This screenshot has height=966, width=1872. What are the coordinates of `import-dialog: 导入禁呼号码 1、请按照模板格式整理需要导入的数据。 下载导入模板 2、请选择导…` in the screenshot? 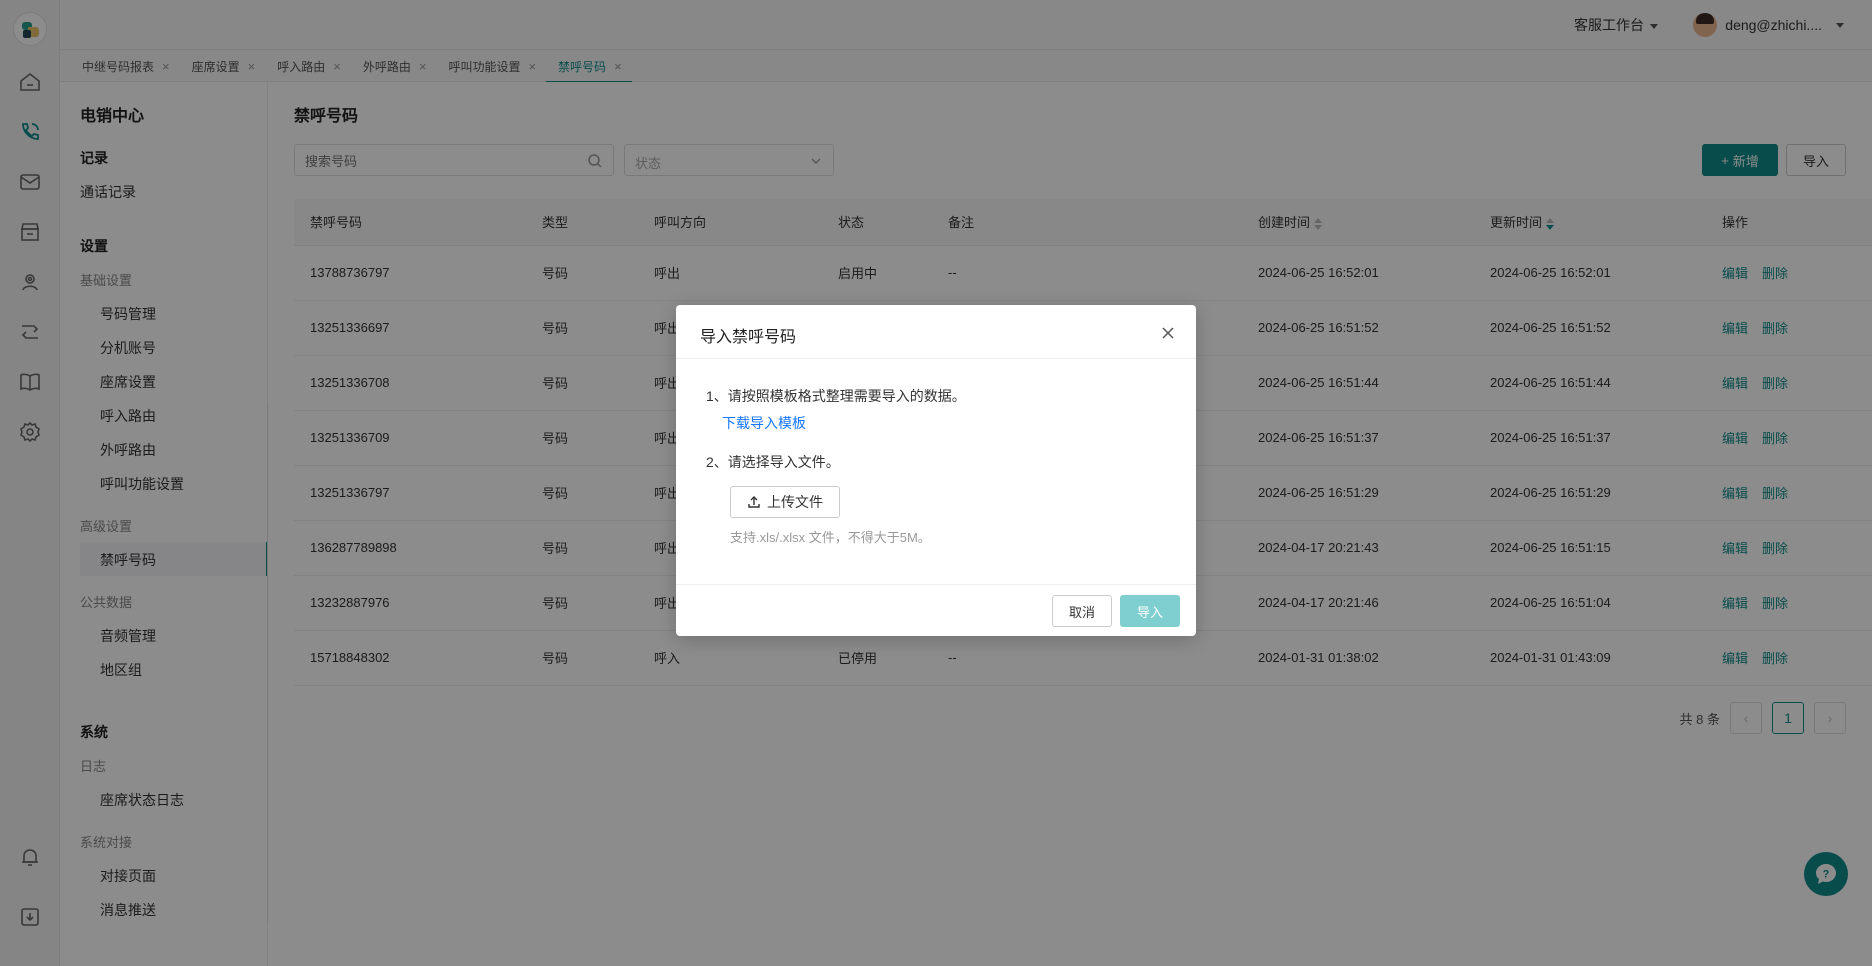 It's located at (936, 470).